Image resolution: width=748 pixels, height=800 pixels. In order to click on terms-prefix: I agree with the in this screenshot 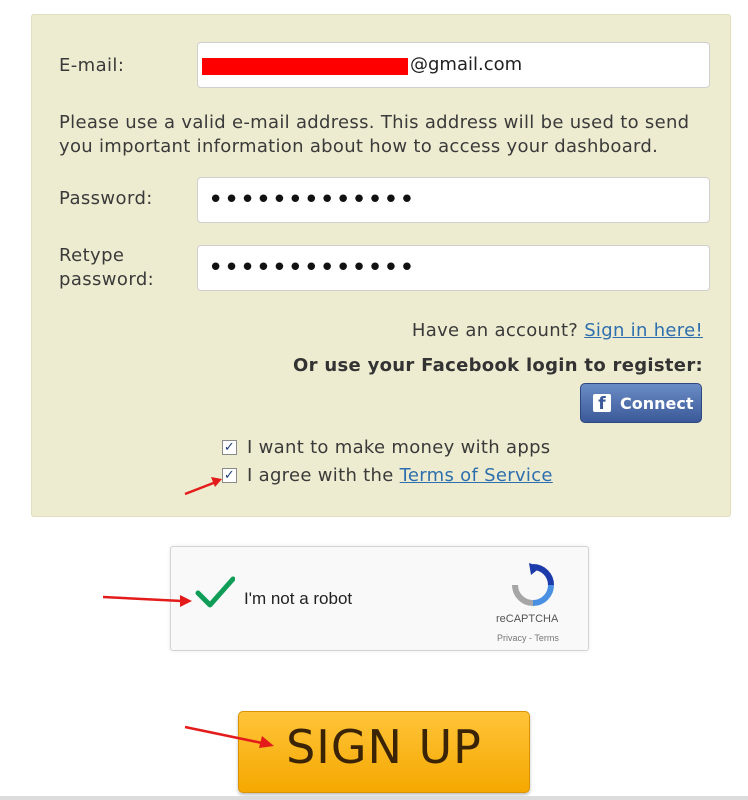, I will do `click(320, 475)`.